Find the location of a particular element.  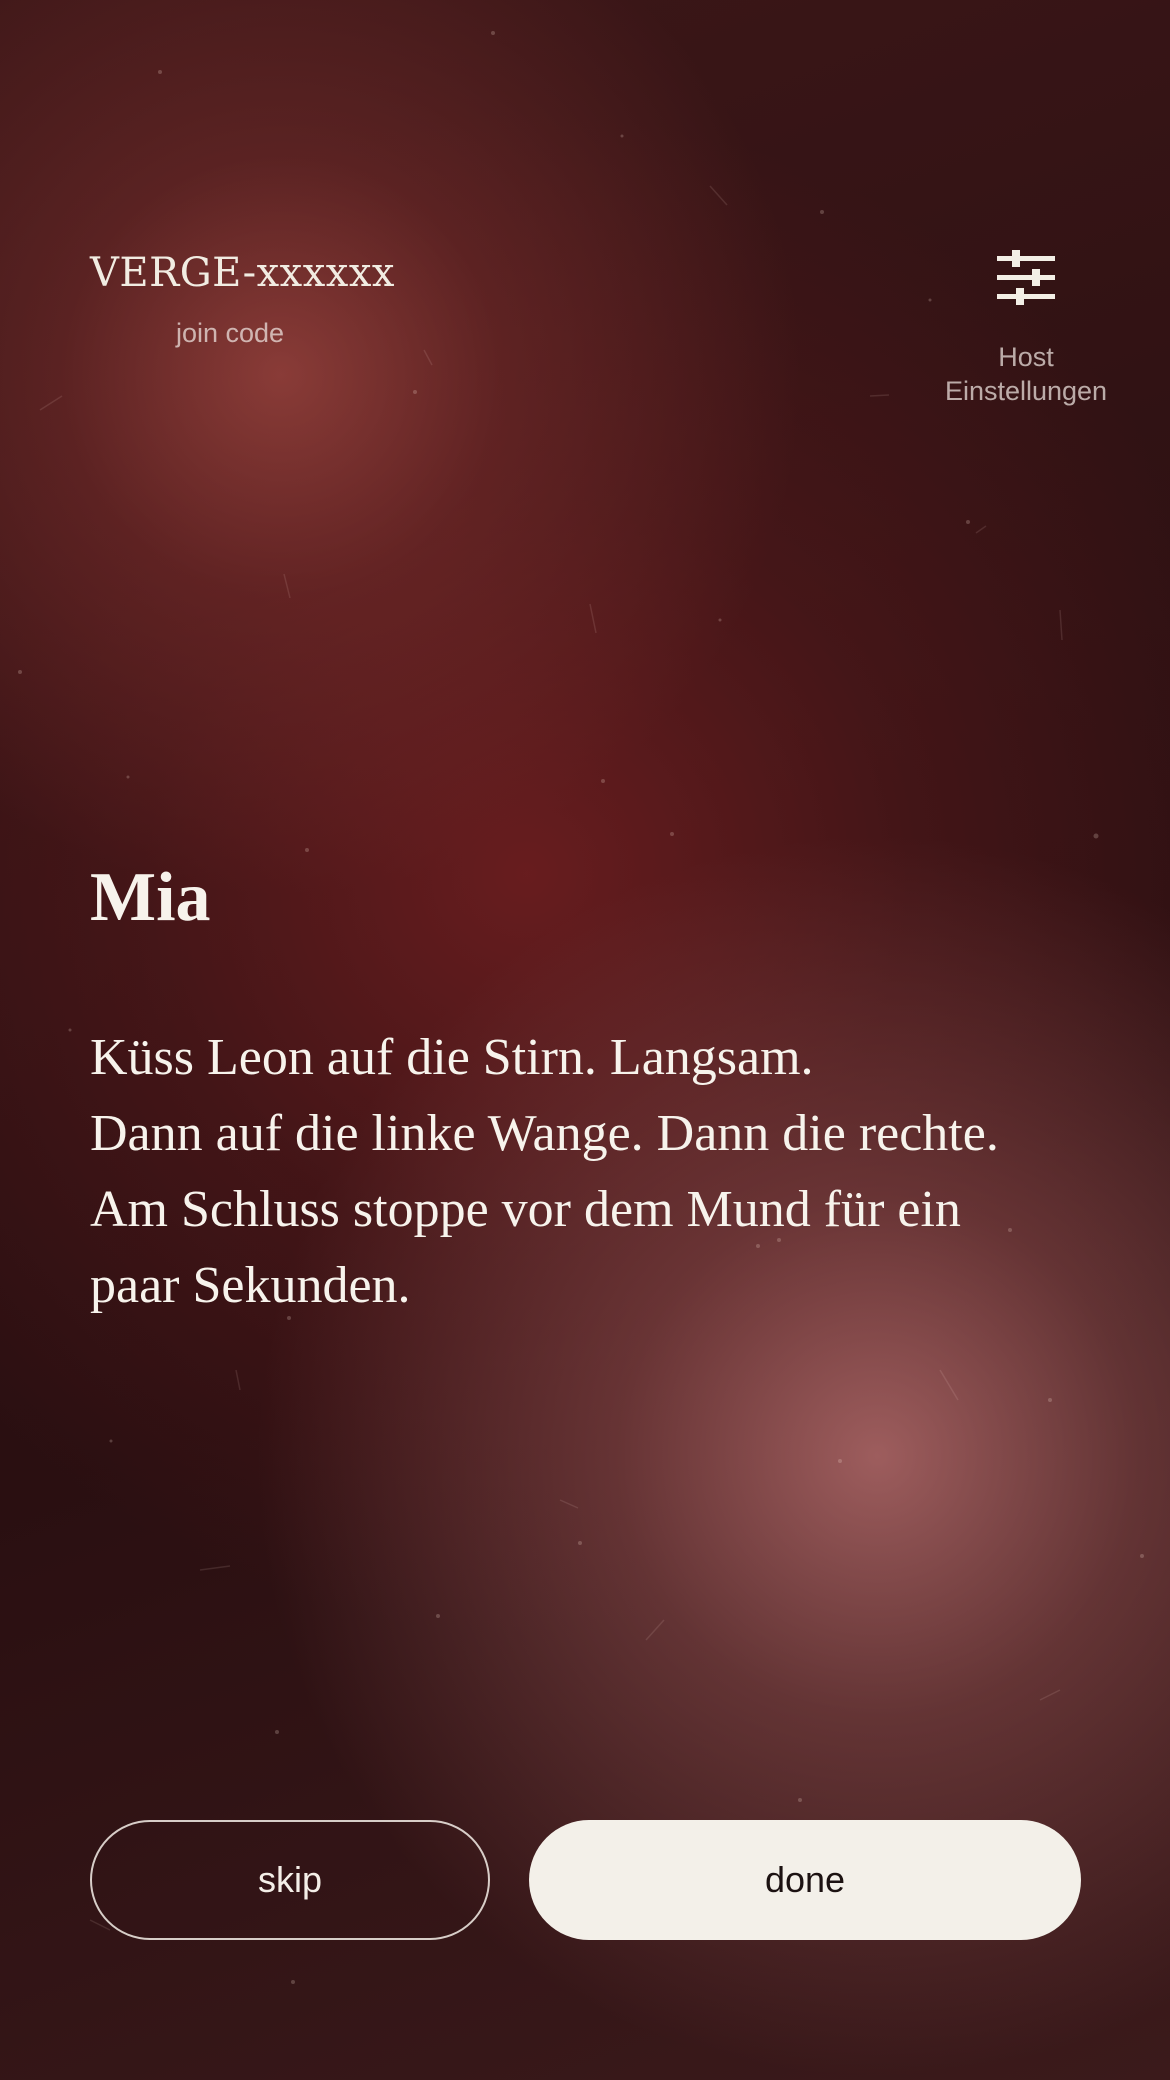

skip-button: skip is located at coordinates (290, 1880).